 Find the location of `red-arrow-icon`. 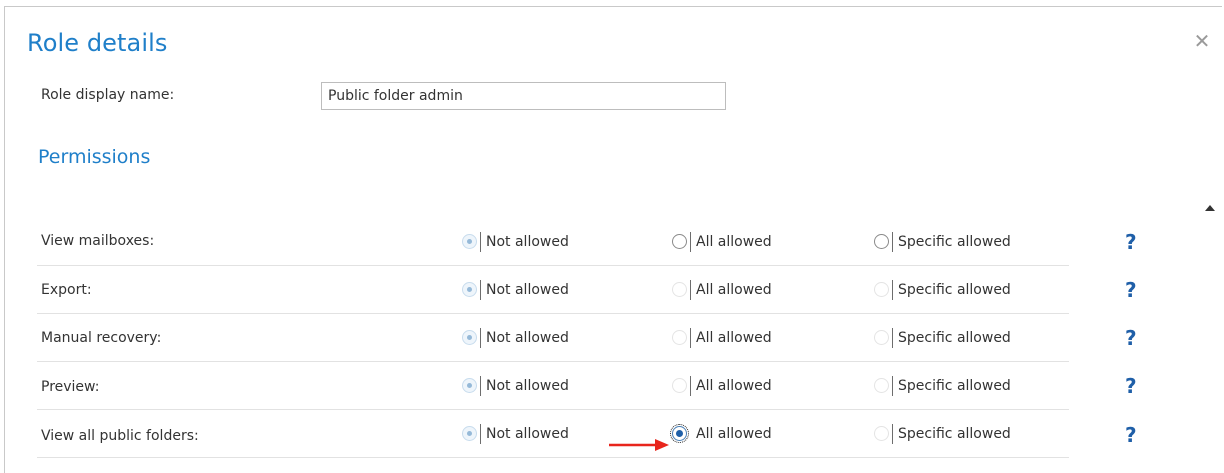

red-arrow-icon is located at coordinates (639, 445).